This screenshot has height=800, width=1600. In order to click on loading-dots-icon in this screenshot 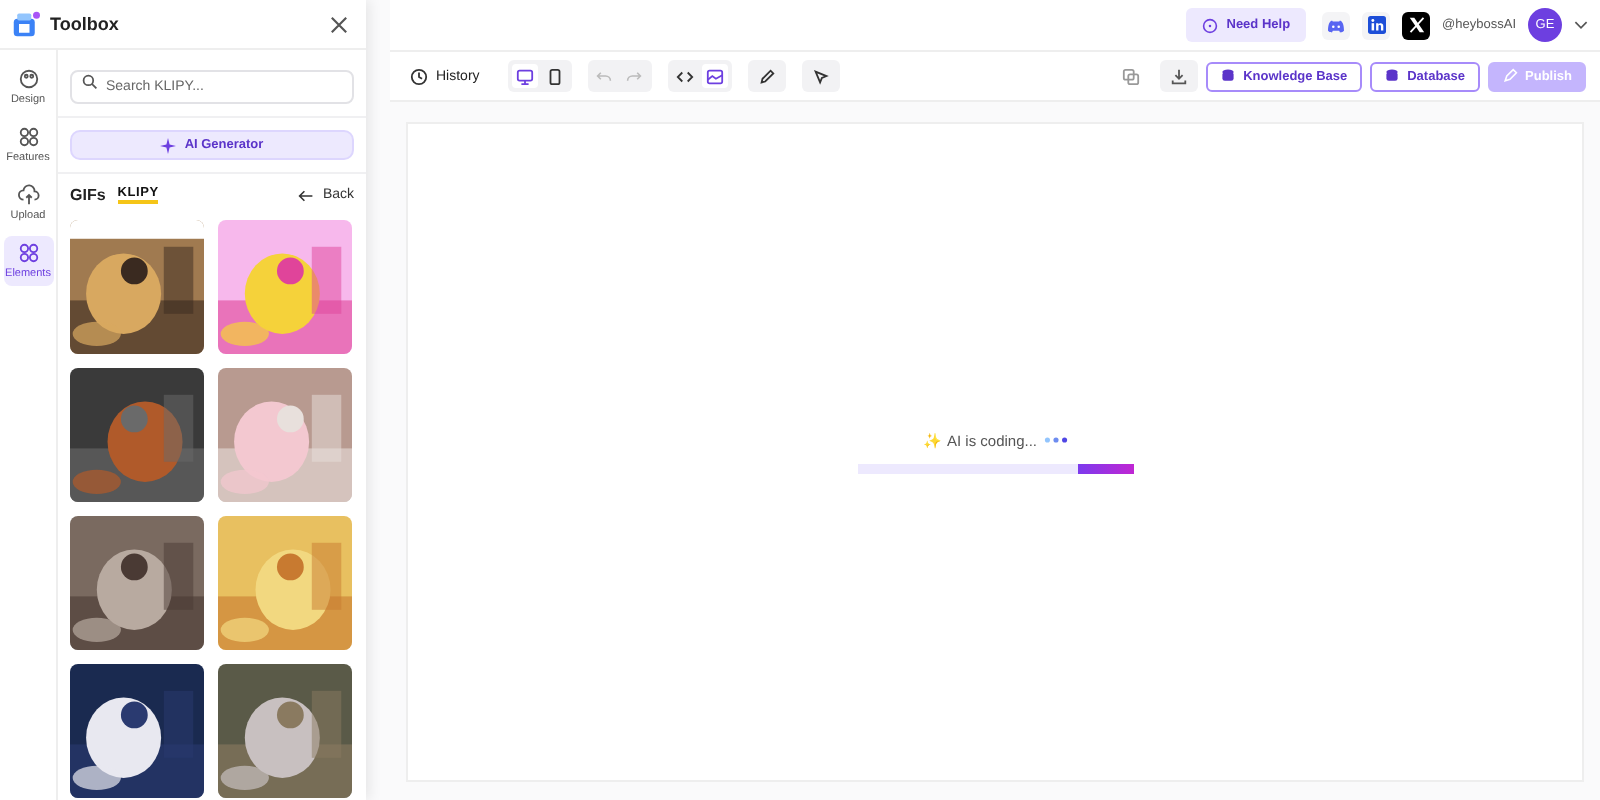, I will do `click(1055, 440)`.